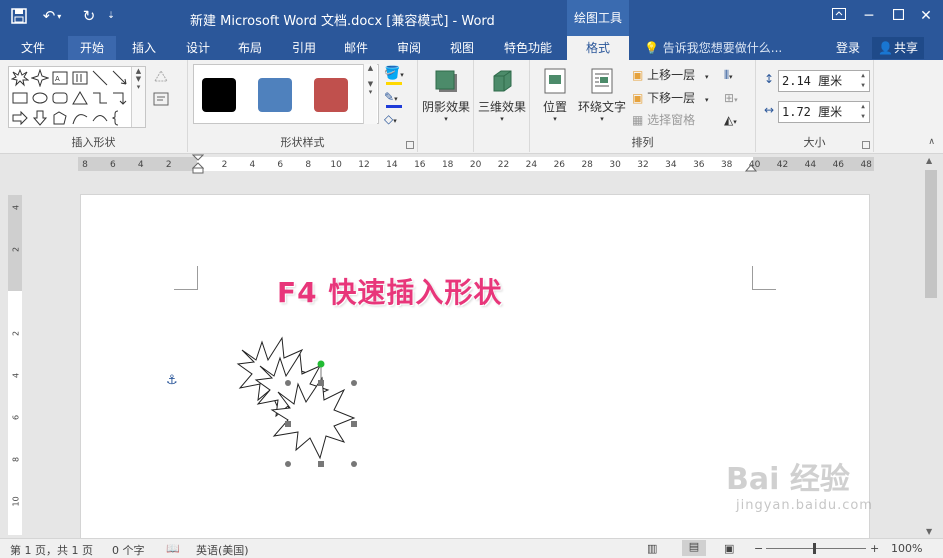 The height and width of the screenshot is (558, 943). What do you see at coordinates (758, 548) in the screenshot?
I see `zoom-out-icon: −` at bounding box center [758, 548].